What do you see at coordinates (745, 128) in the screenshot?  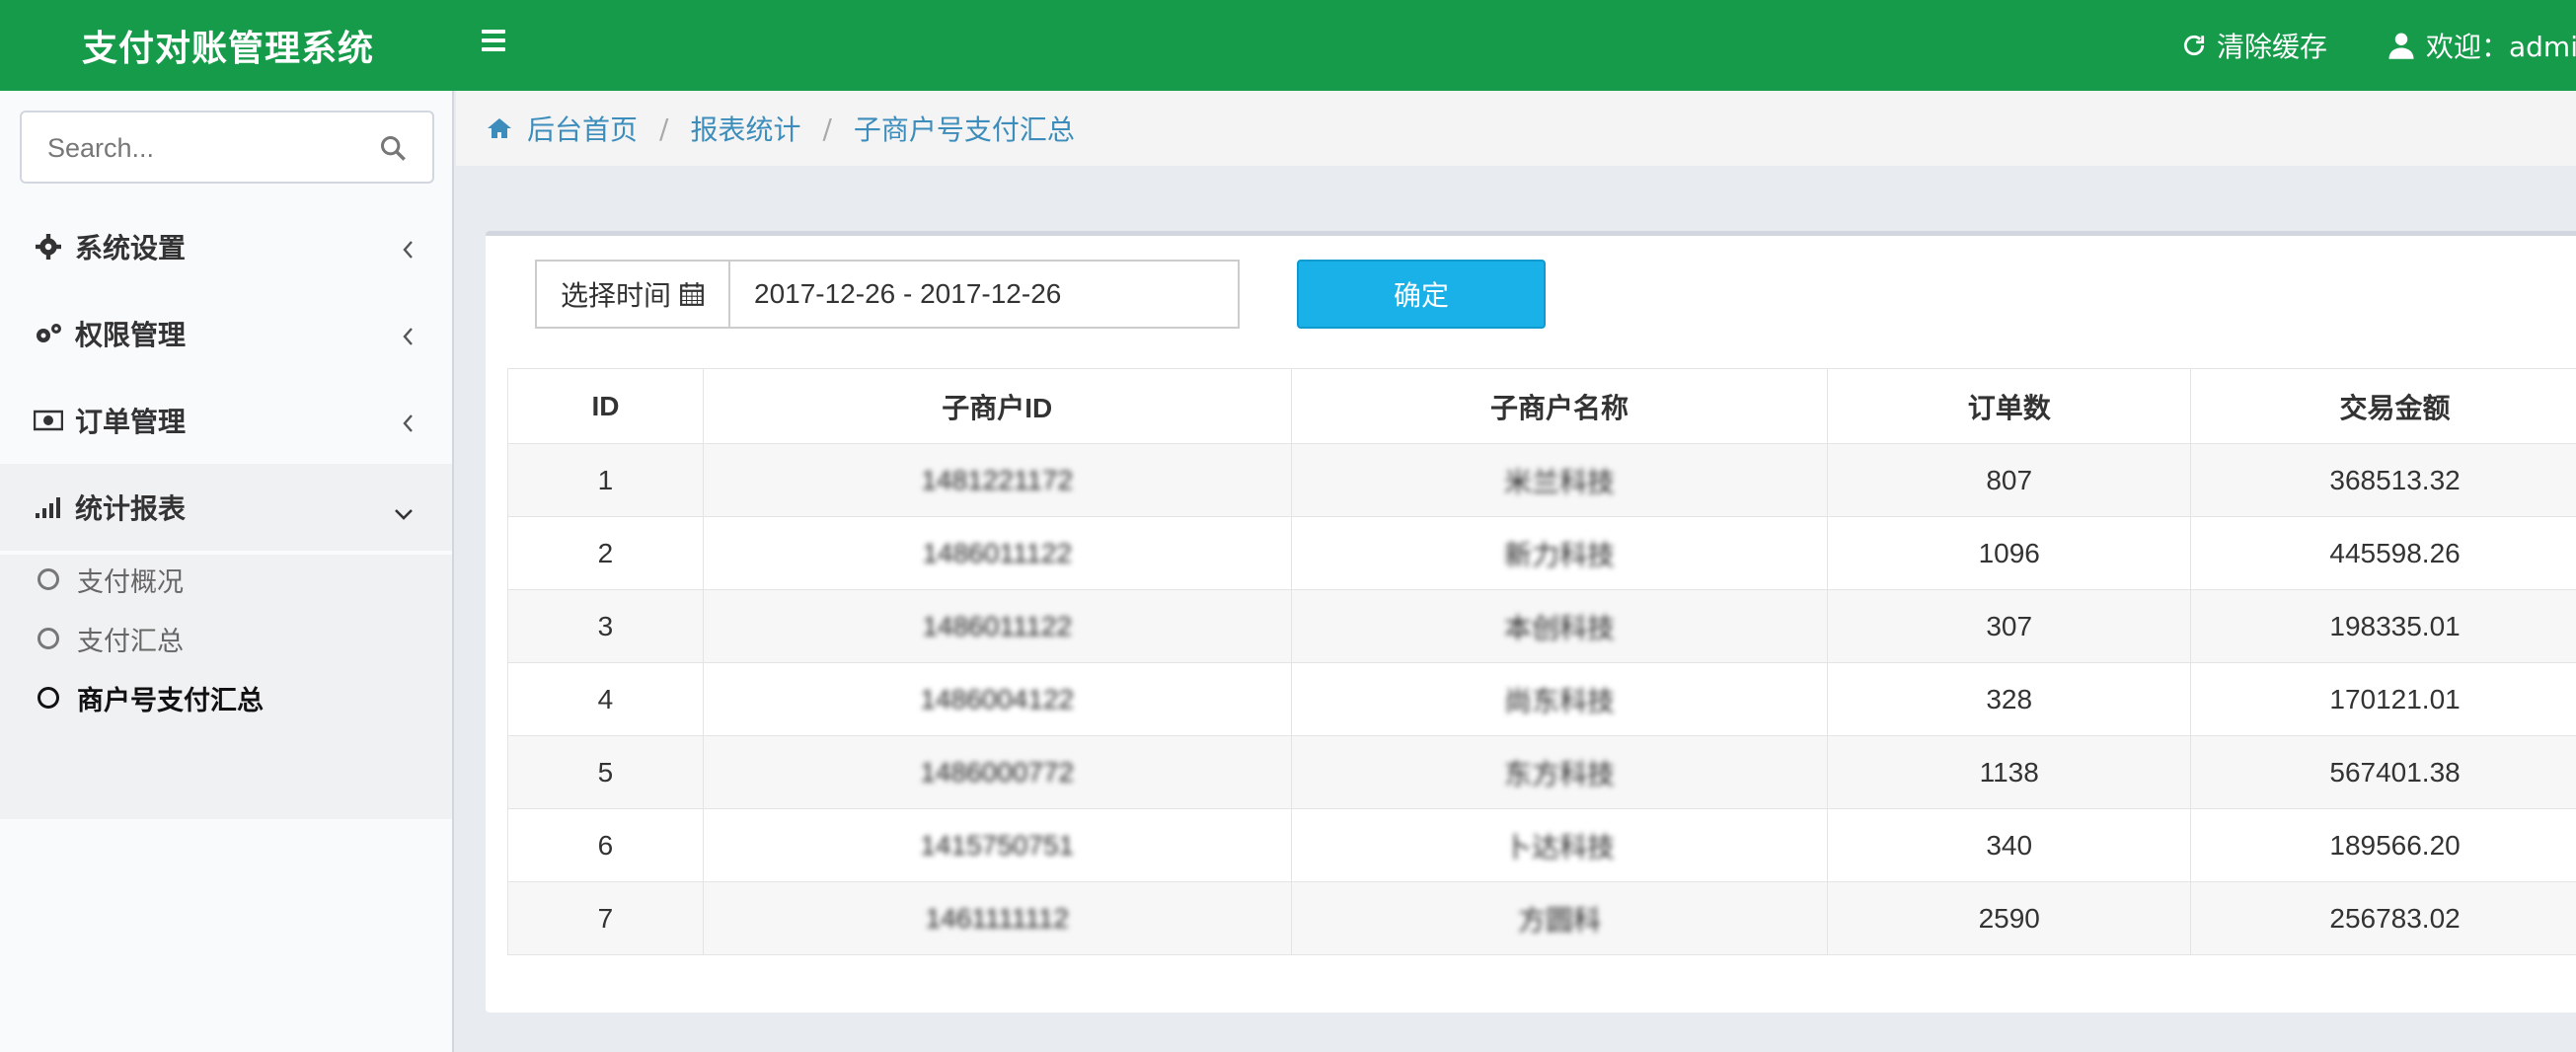 I see `breadcrumb-reports: 报表统计` at bounding box center [745, 128].